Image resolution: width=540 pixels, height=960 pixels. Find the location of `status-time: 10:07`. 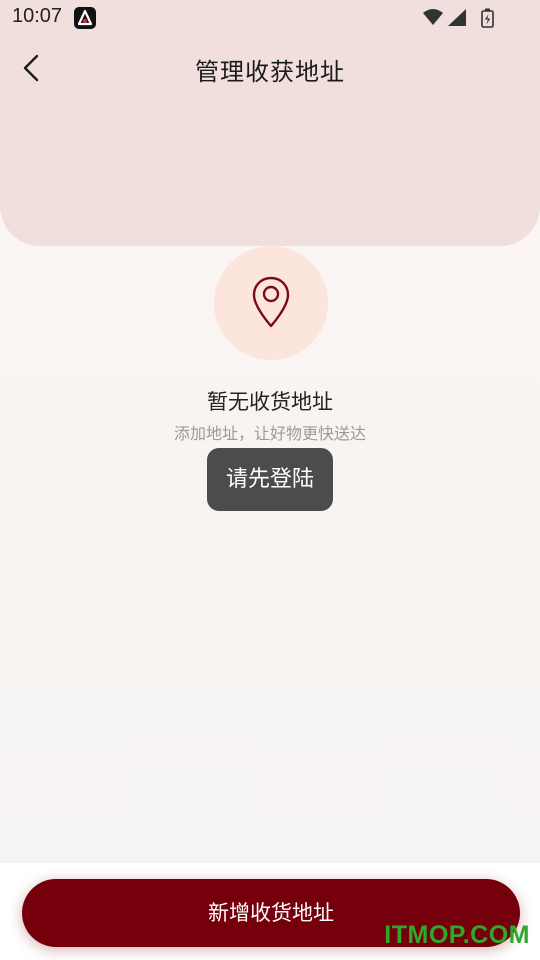

status-time: 10:07 is located at coordinates (37, 16).